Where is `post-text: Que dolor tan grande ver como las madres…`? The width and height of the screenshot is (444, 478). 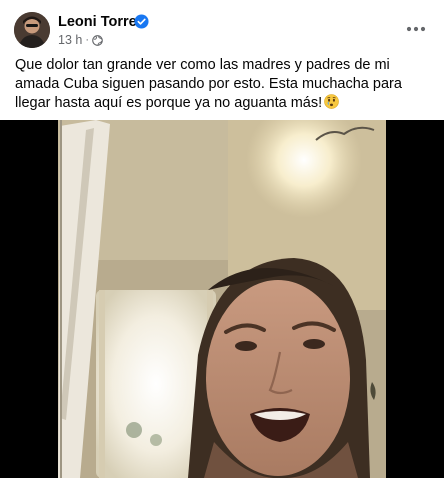
post-text: Que dolor tan grande ver como las madres… is located at coordinates (223, 84).